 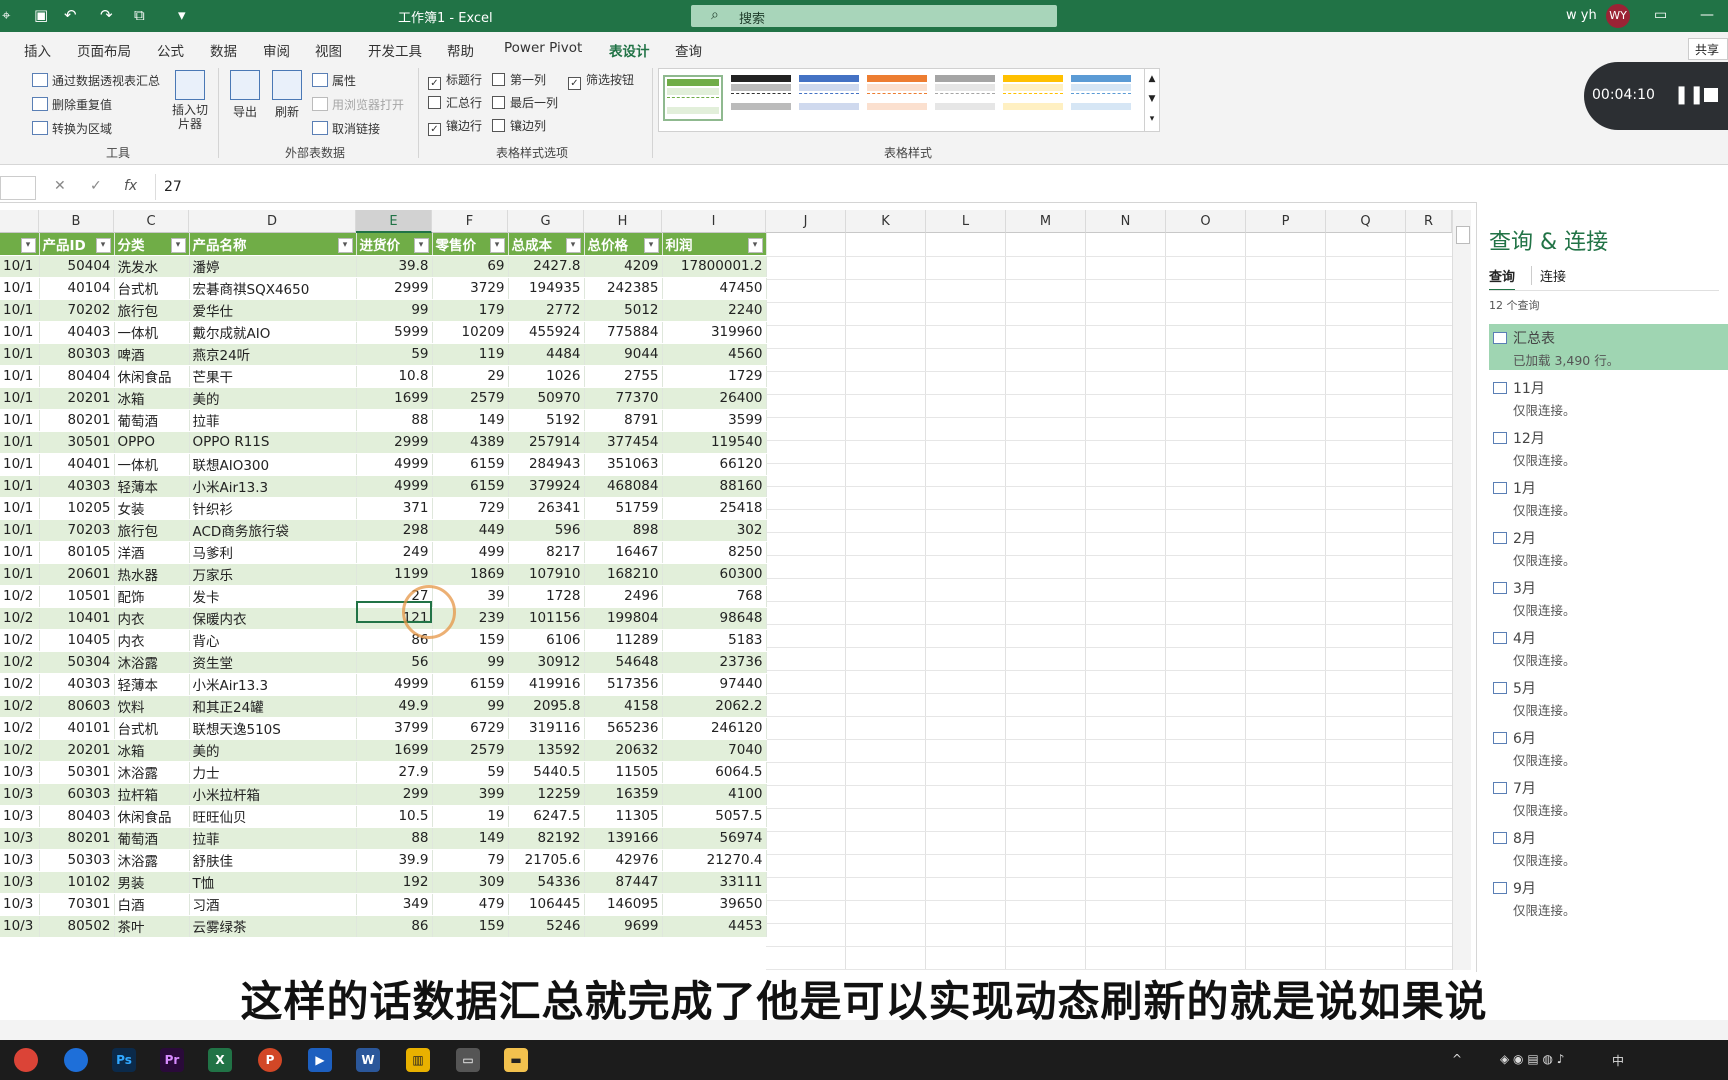 I want to click on table-row: 10/3 50301 沐浴露 力士 27.9 59 5440.5 11505 6064.5, so click(x=383, y=772).